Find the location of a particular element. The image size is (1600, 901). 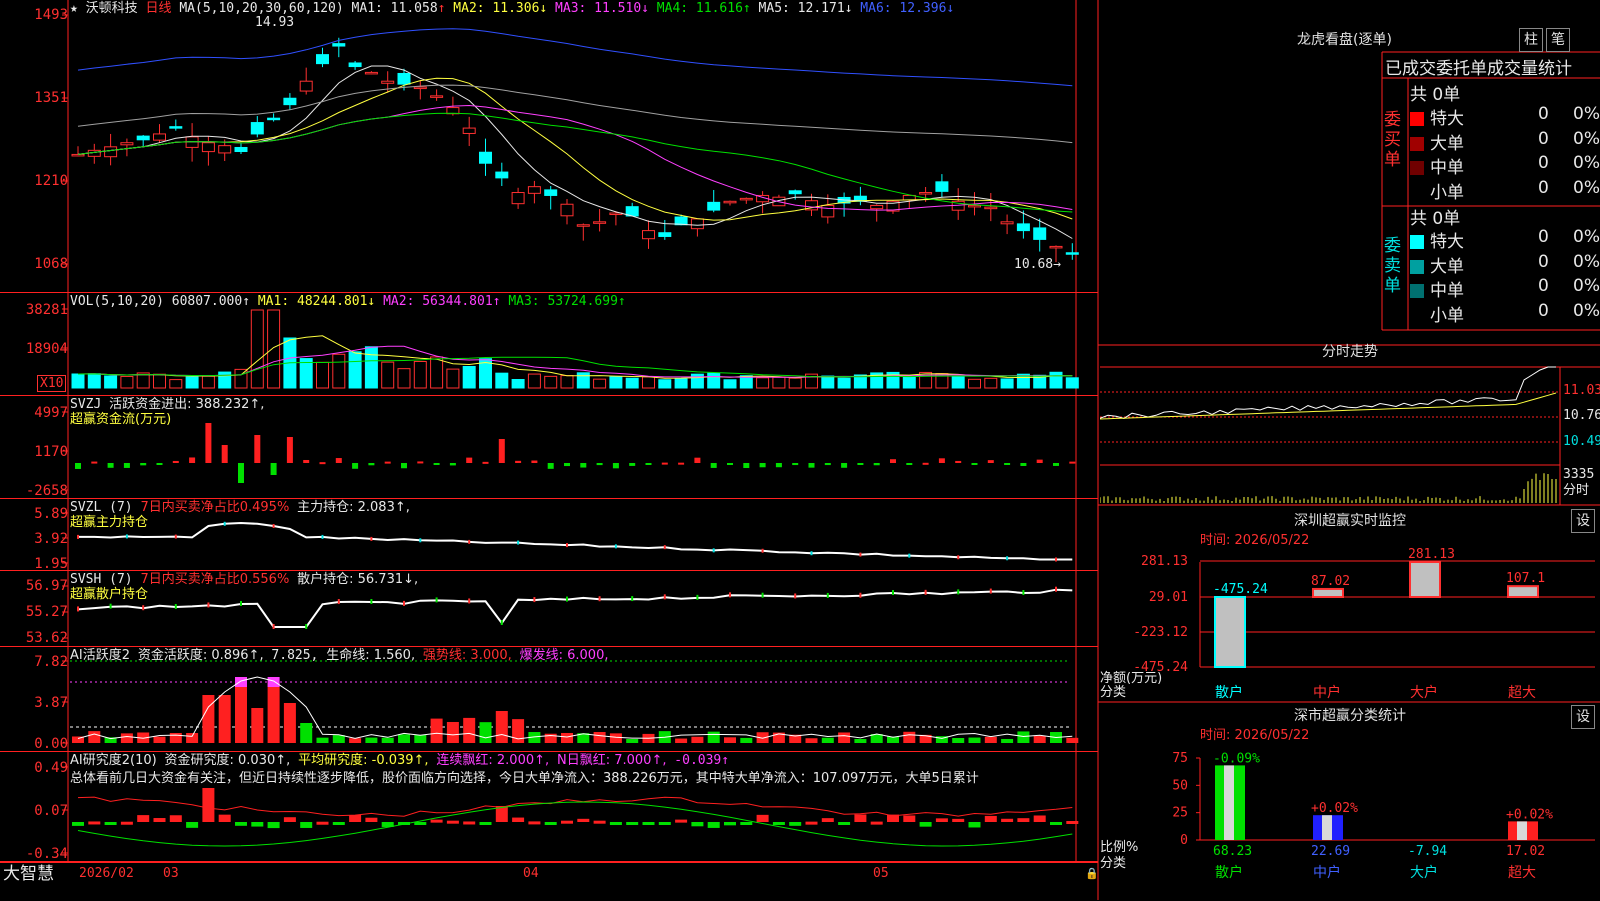

order-percent: 0% is located at coordinates (1586, 187).